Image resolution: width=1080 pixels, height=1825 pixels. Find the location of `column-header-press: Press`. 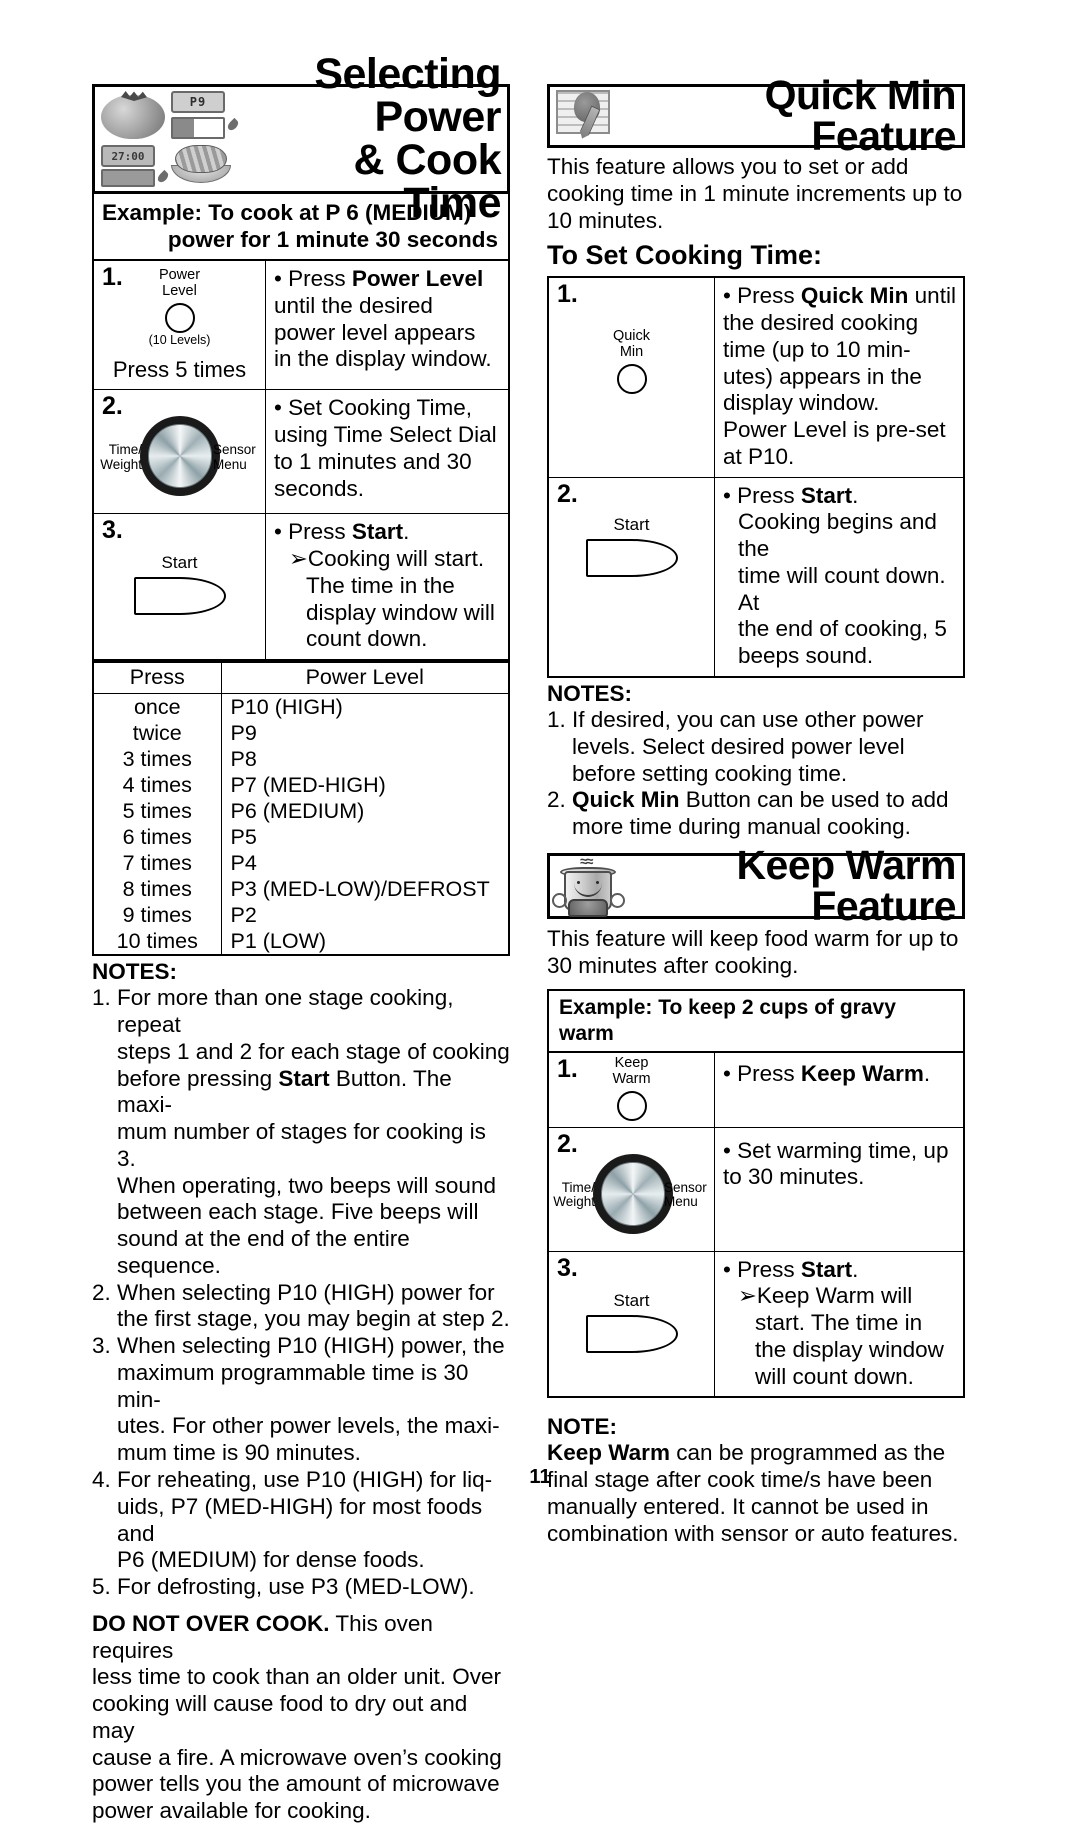

column-header-press: Press is located at coordinates (157, 678).